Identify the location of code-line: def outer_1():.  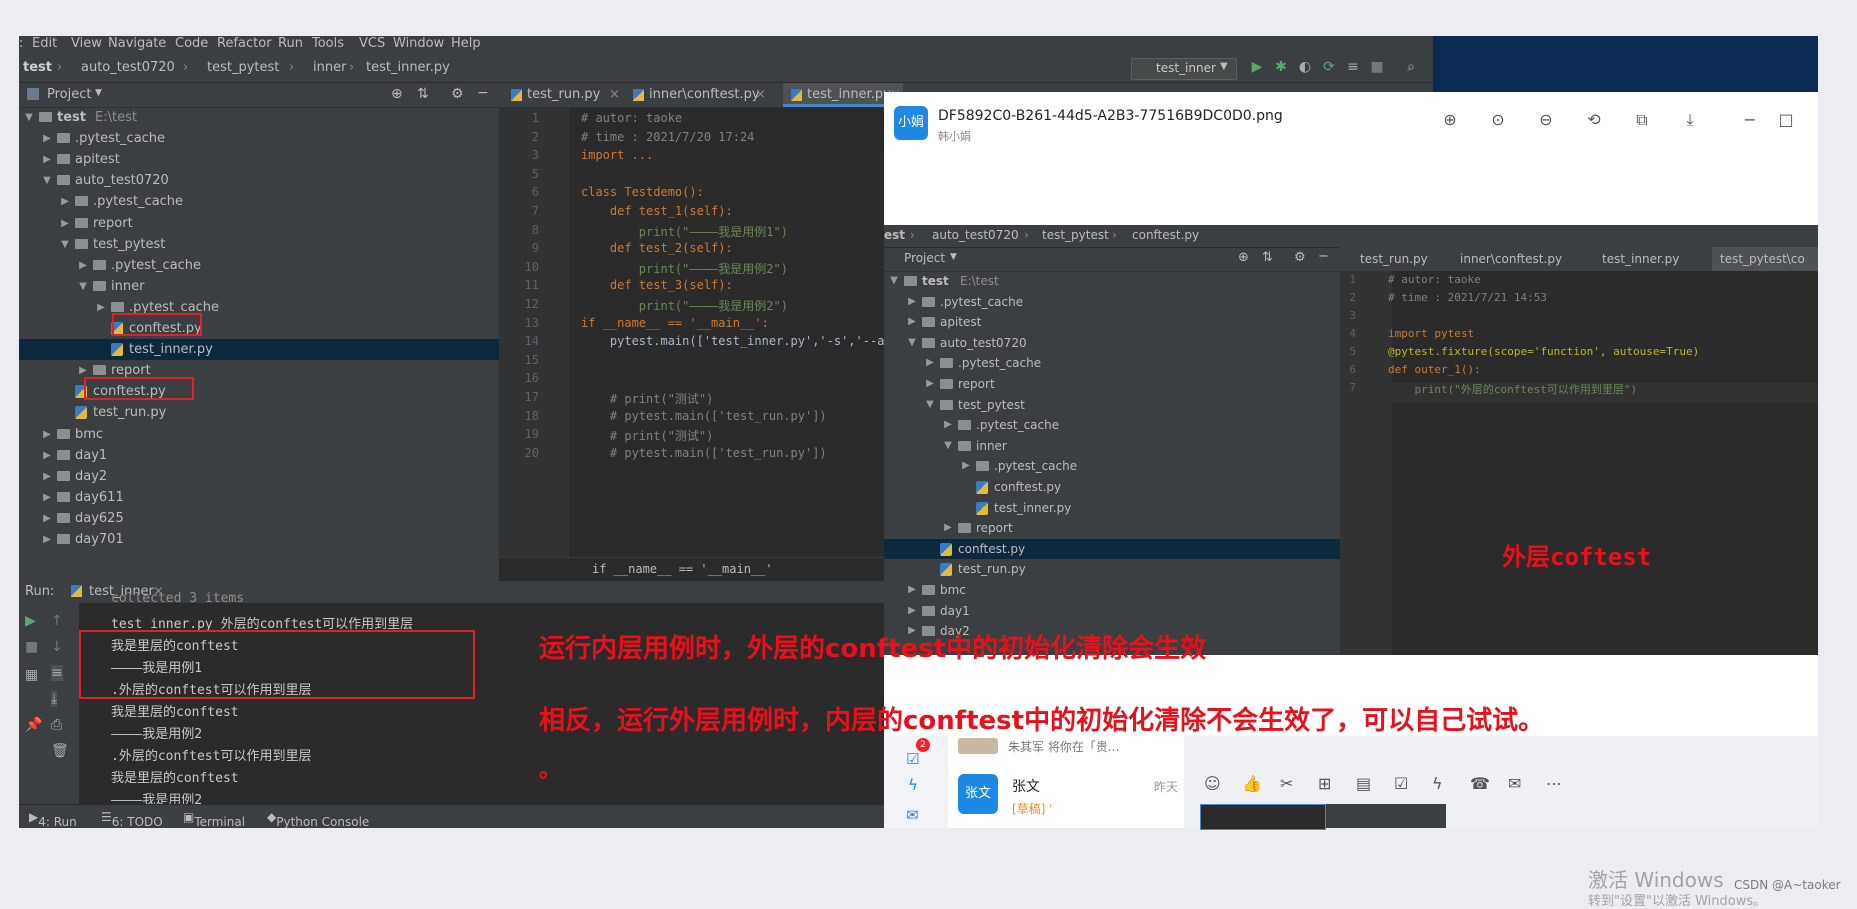
(1434, 369).